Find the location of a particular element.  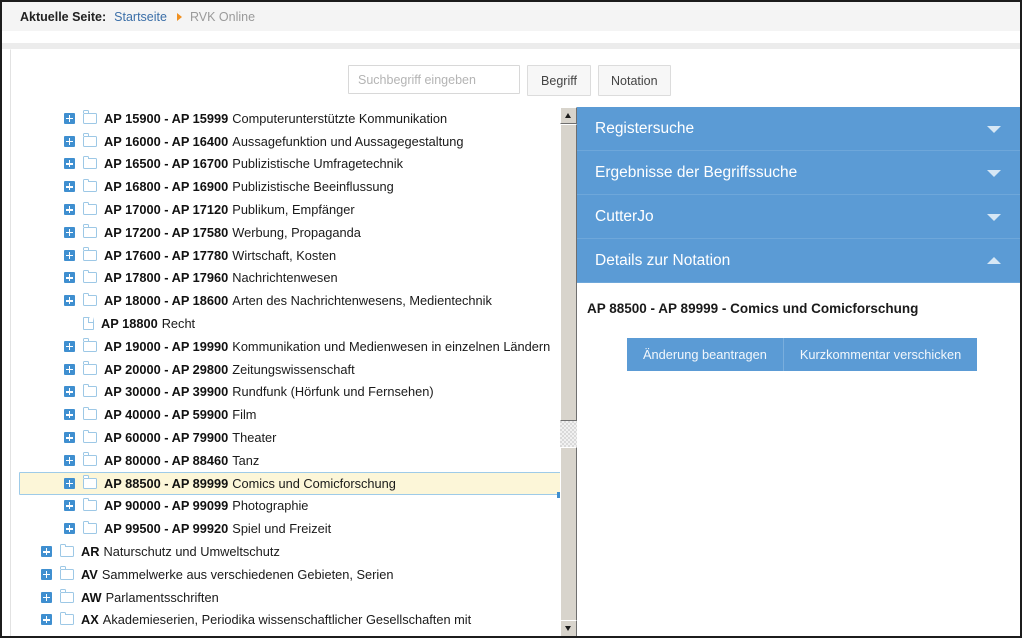

scrollbar-up-button is located at coordinates (568, 115).